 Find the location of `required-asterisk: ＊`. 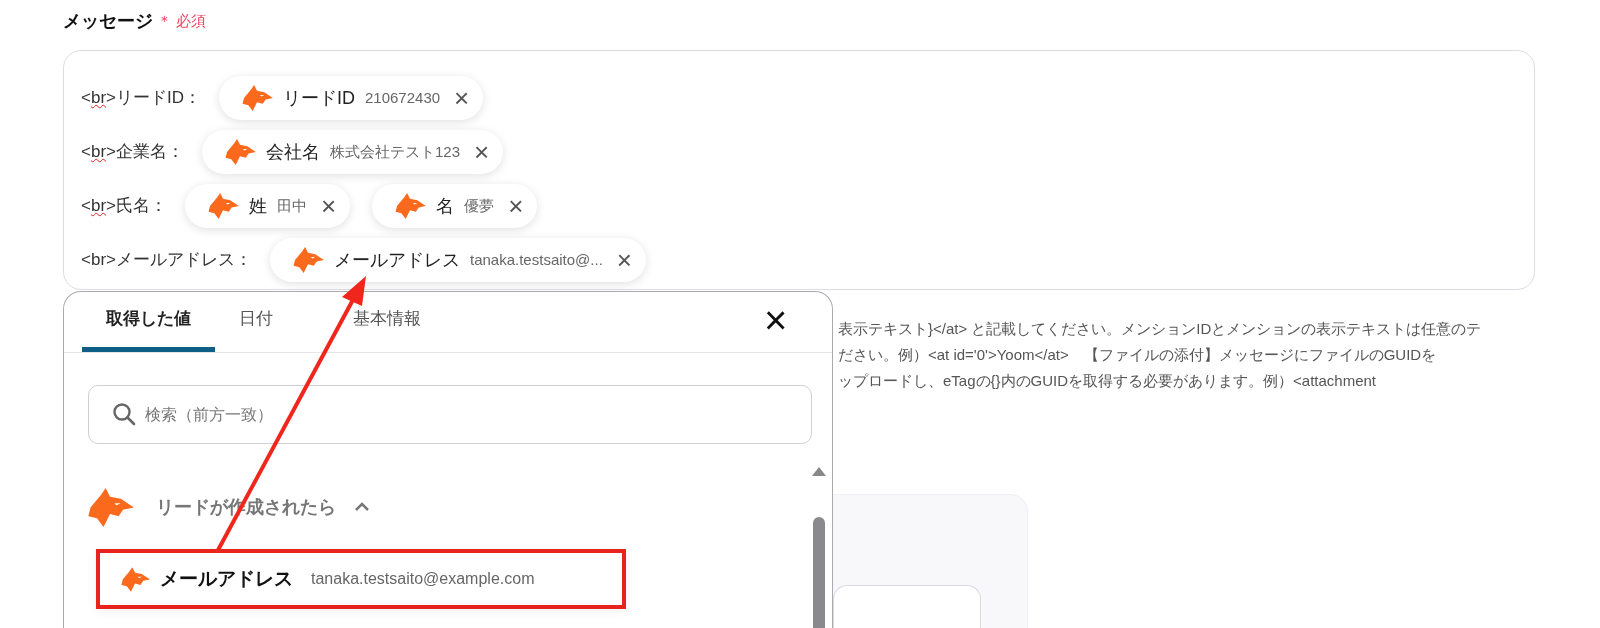

required-asterisk: ＊ is located at coordinates (164, 21).